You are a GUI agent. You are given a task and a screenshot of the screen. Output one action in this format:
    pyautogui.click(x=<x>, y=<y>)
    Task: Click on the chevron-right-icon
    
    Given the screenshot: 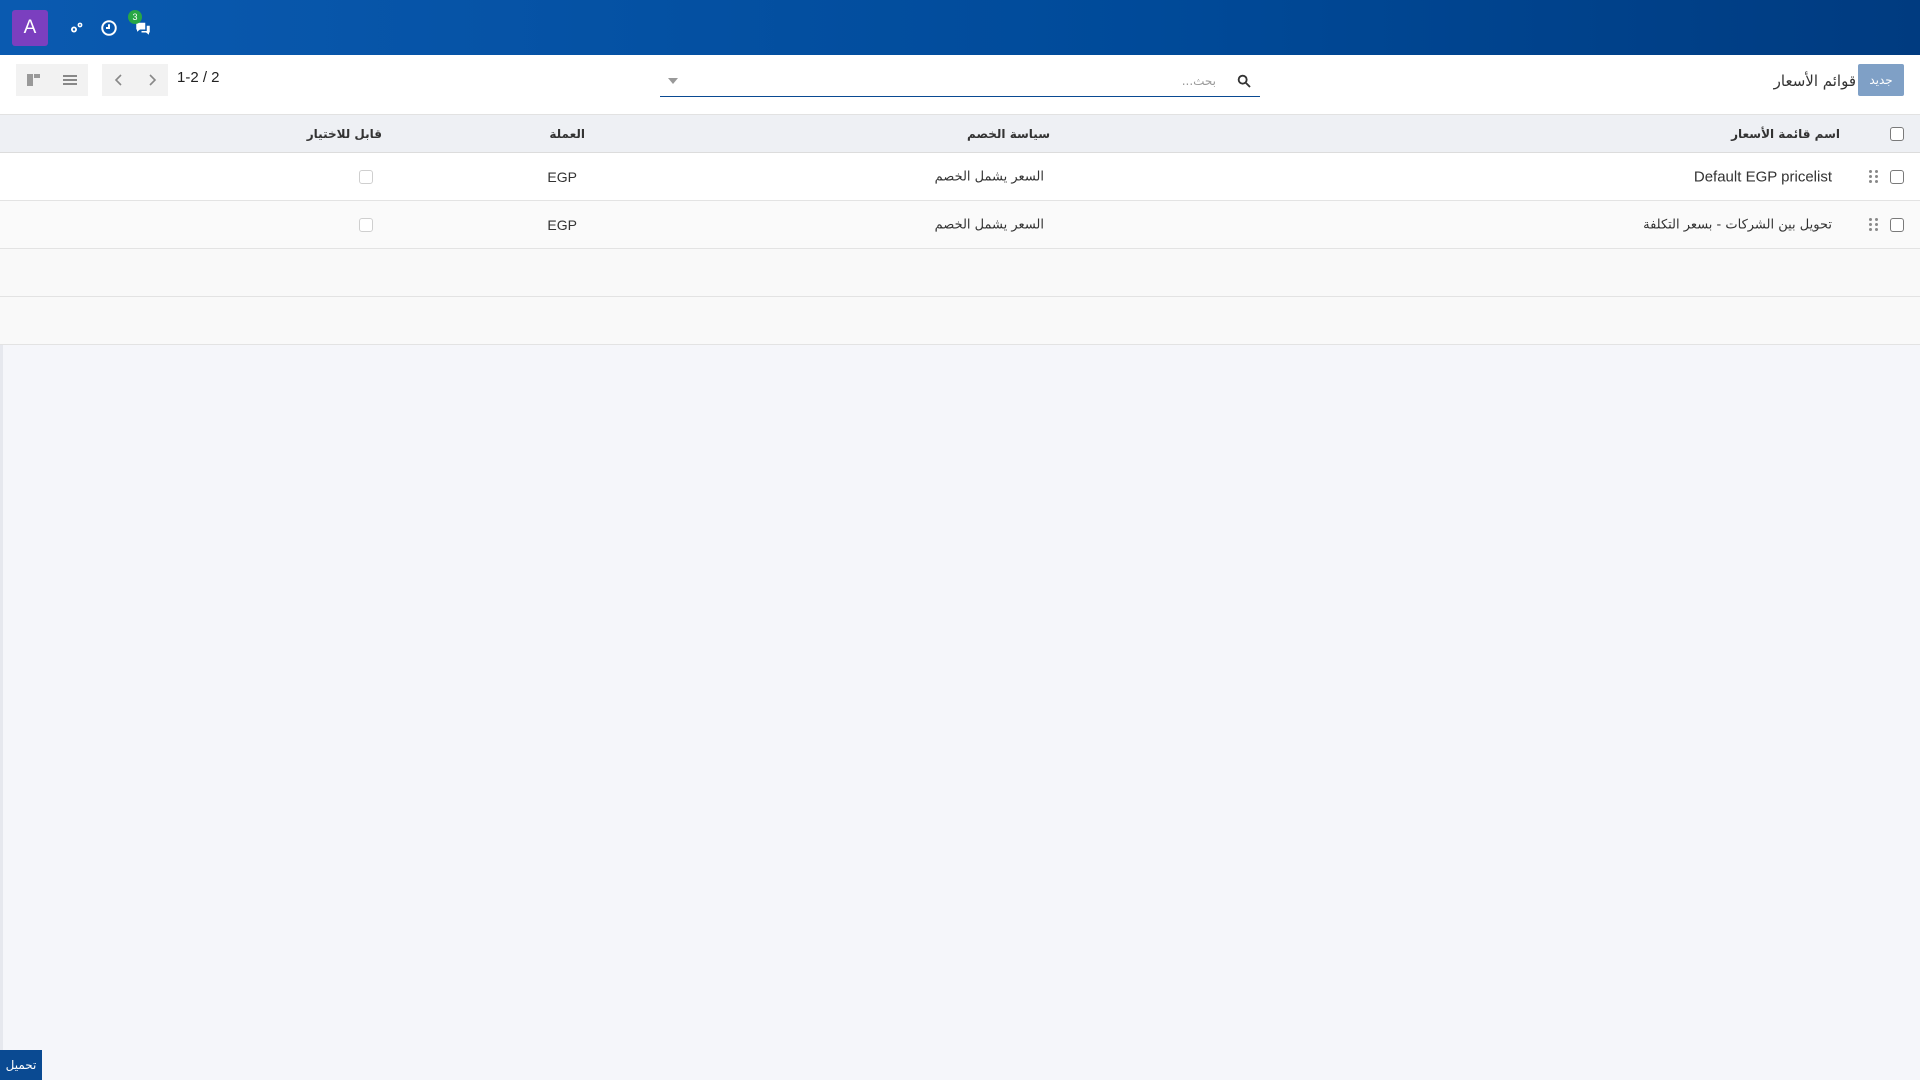 What is the action you would take?
    pyautogui.click(x=152, y=80)
    